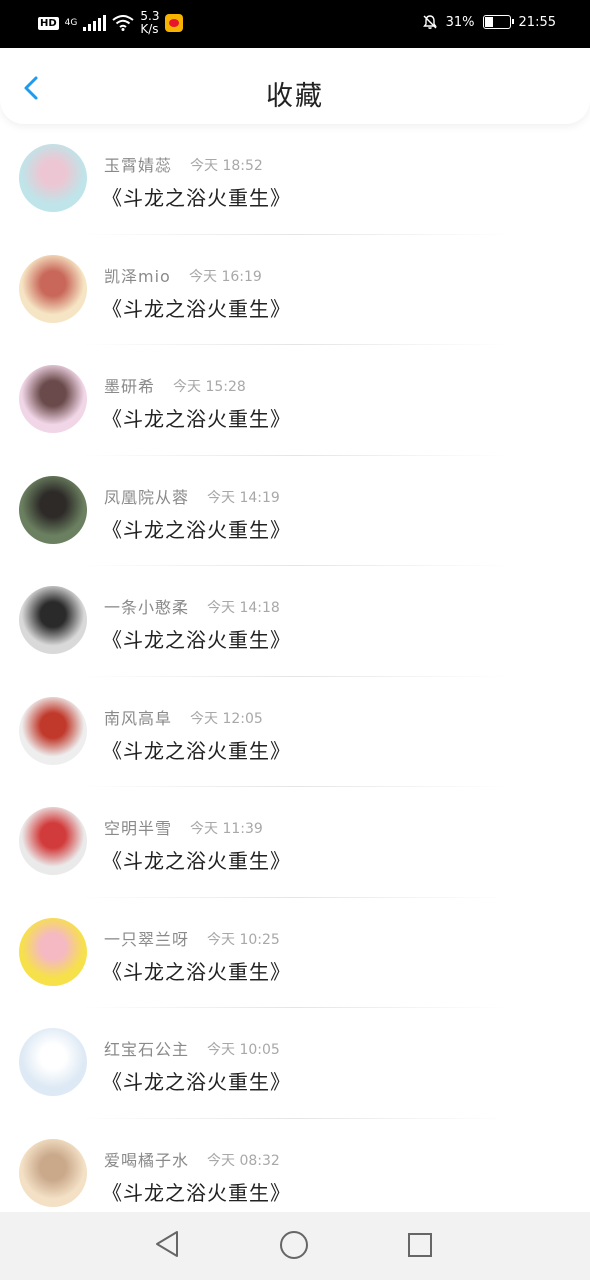 The height and width of the screenshot is (1280, 590). What do you see at coordinates (243, 939) in the screenshot?
I see `favorite-time: 今天 10:25` at bounding box center [243, 939].